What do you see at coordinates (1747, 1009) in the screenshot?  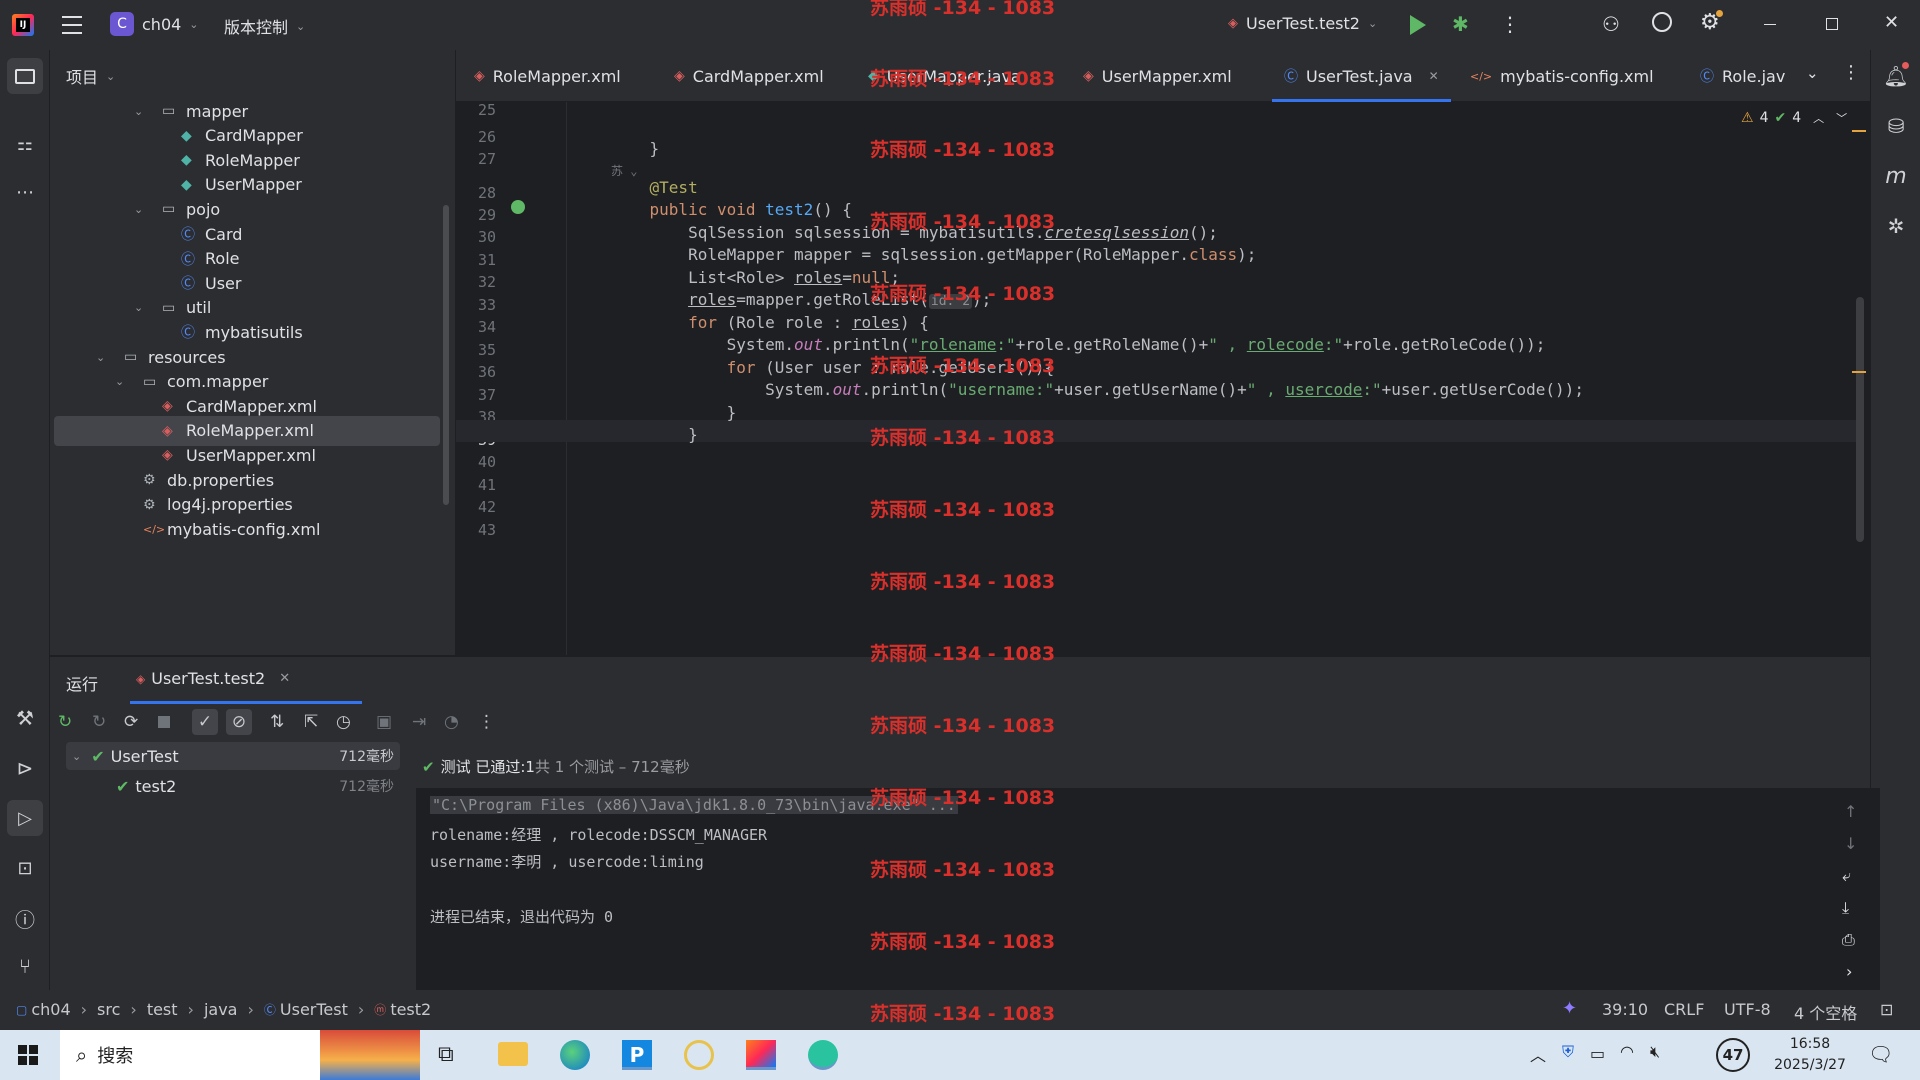 I see `file-encoding: UTF-8` at bounding box center [1747, 1009].